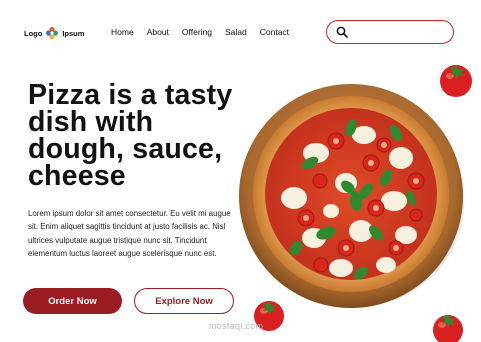  I want to click on nav-menu: Home About Offering Salad Contact, so click(200, 32).